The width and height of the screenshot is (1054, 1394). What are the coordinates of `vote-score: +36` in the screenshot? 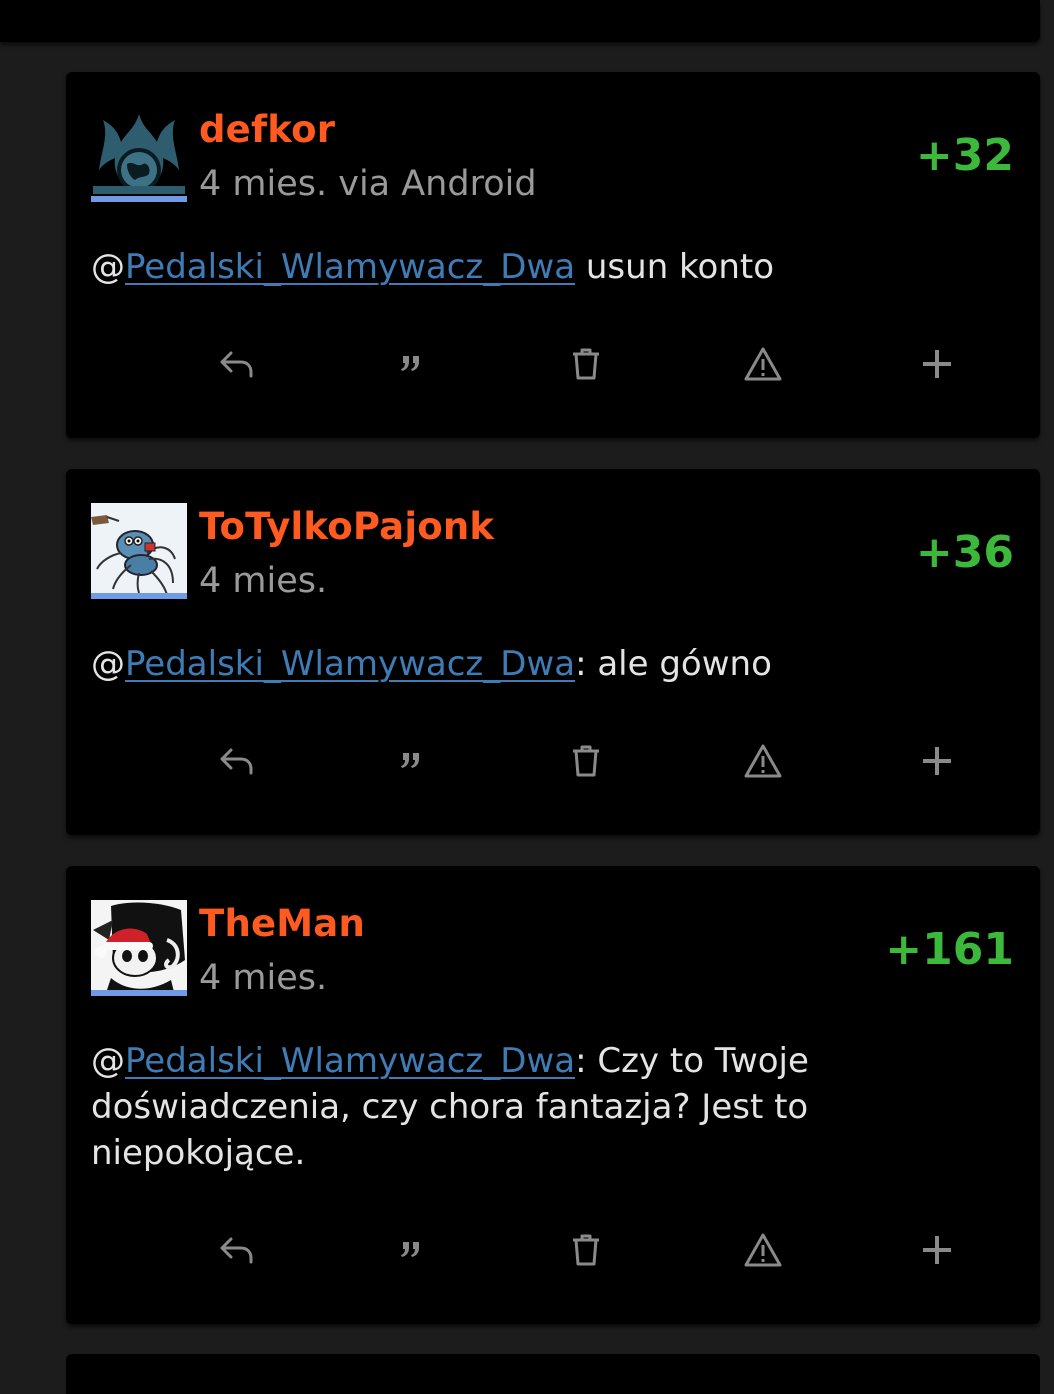 It's located at (964, 552).